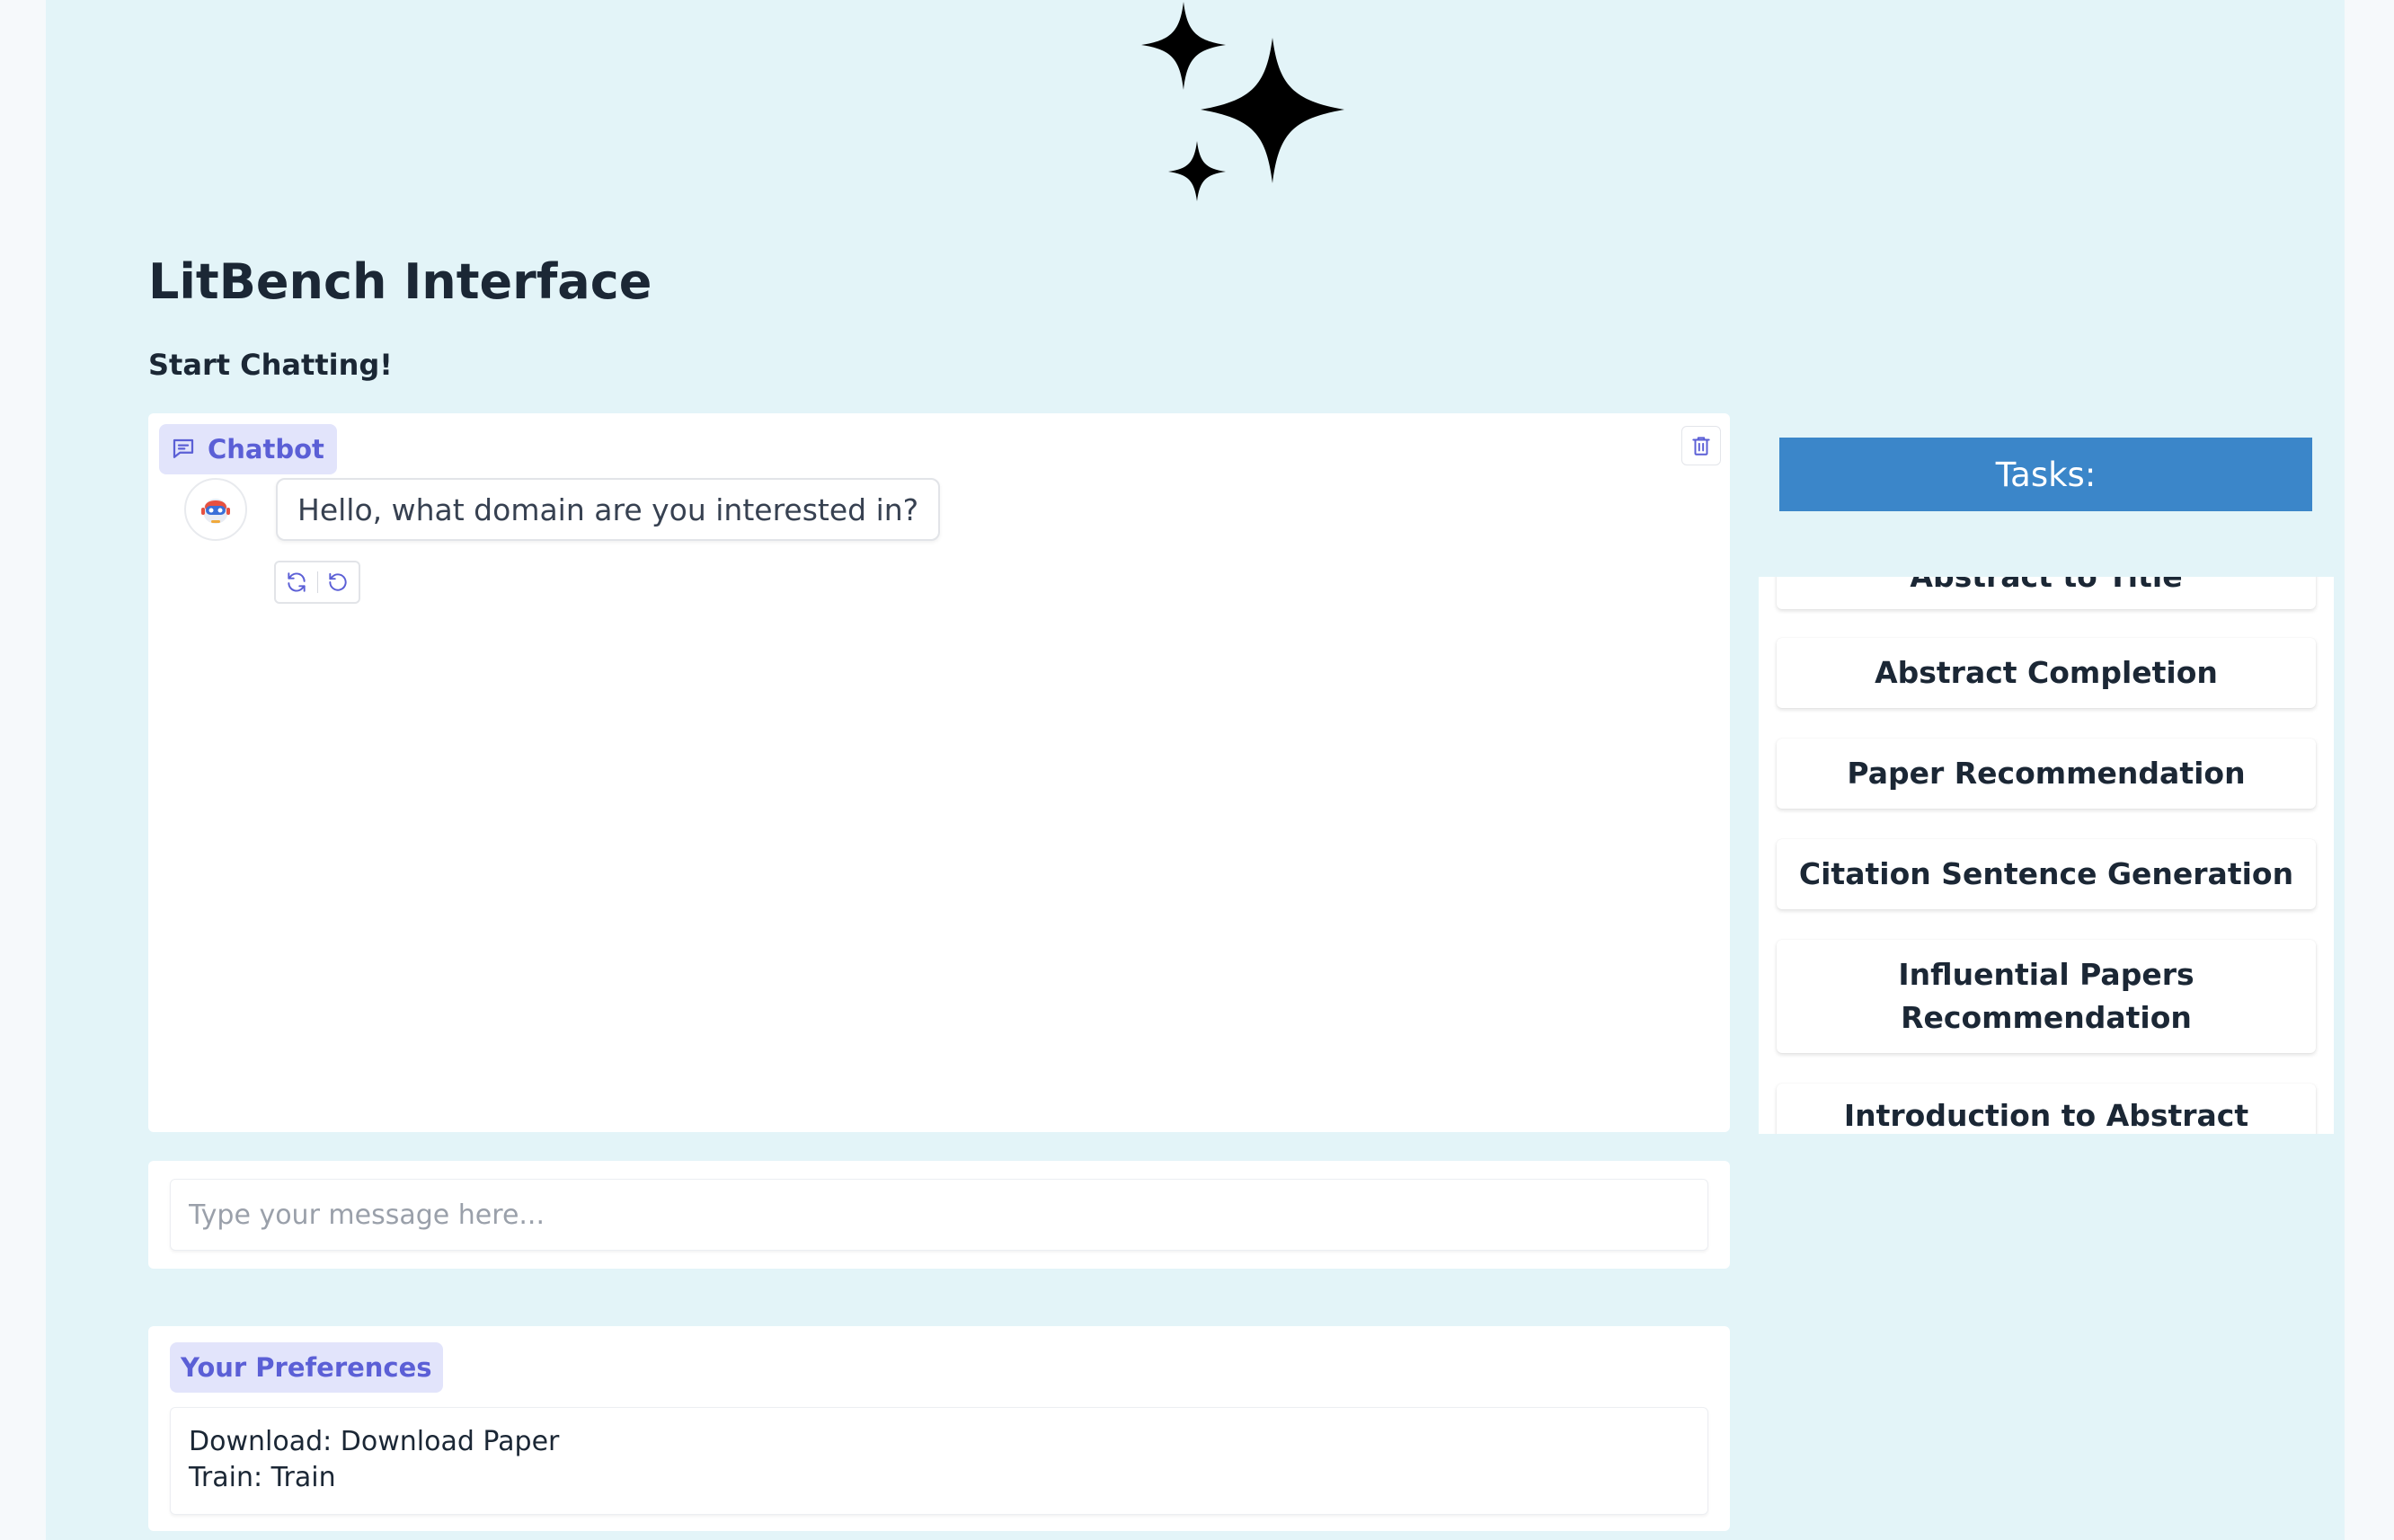  I want to click on bot-avatar, so click(215, 509).